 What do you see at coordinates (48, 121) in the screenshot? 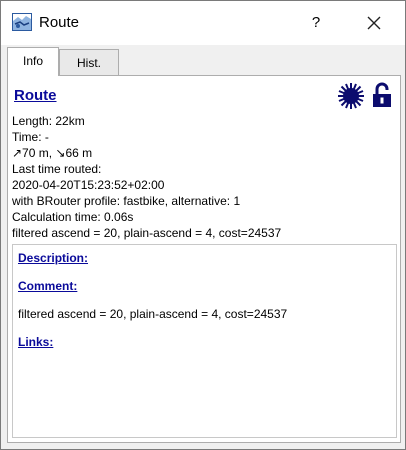
I see `length-text: Length: 22km` at bounding box center [48, 121].